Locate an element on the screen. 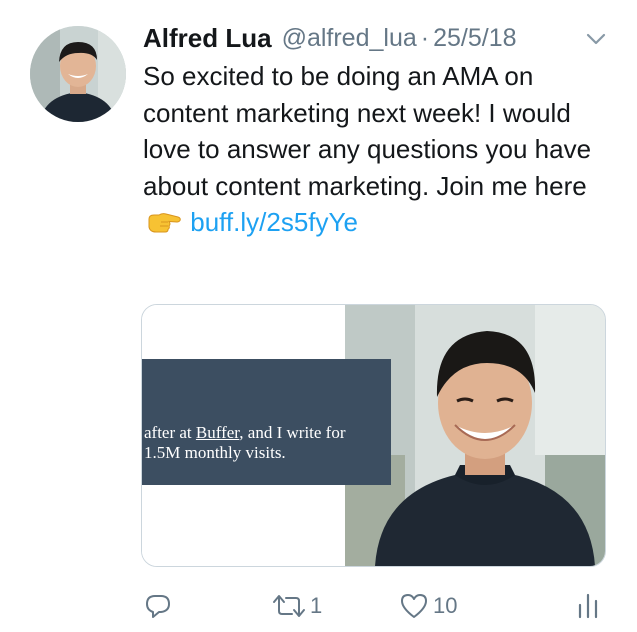 The width and height of the screenshot is (637, 632). author-name: Alfred Lua is located at coordinates (207, 38).